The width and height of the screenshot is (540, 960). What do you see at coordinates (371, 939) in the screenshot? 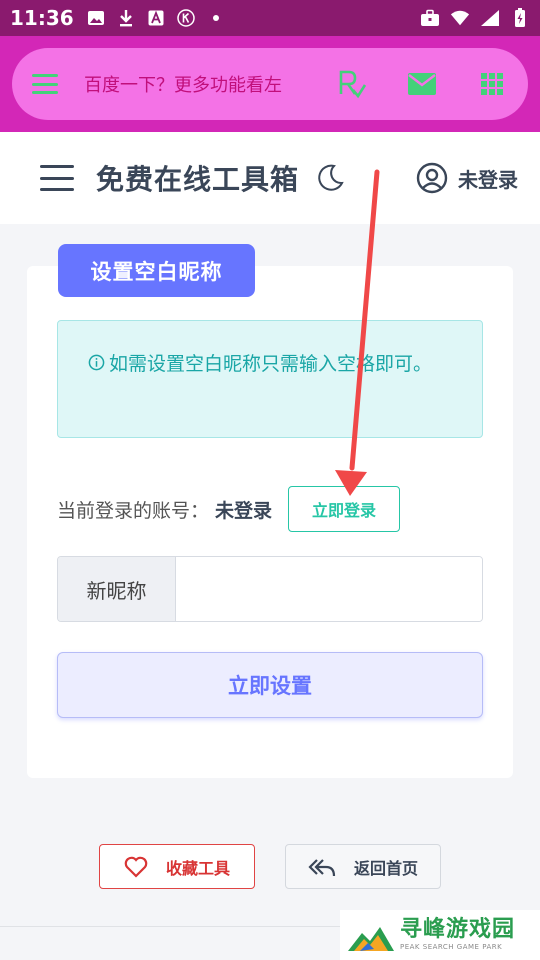
I see `mountain-logo-icon` at bounding box center [371, 939].